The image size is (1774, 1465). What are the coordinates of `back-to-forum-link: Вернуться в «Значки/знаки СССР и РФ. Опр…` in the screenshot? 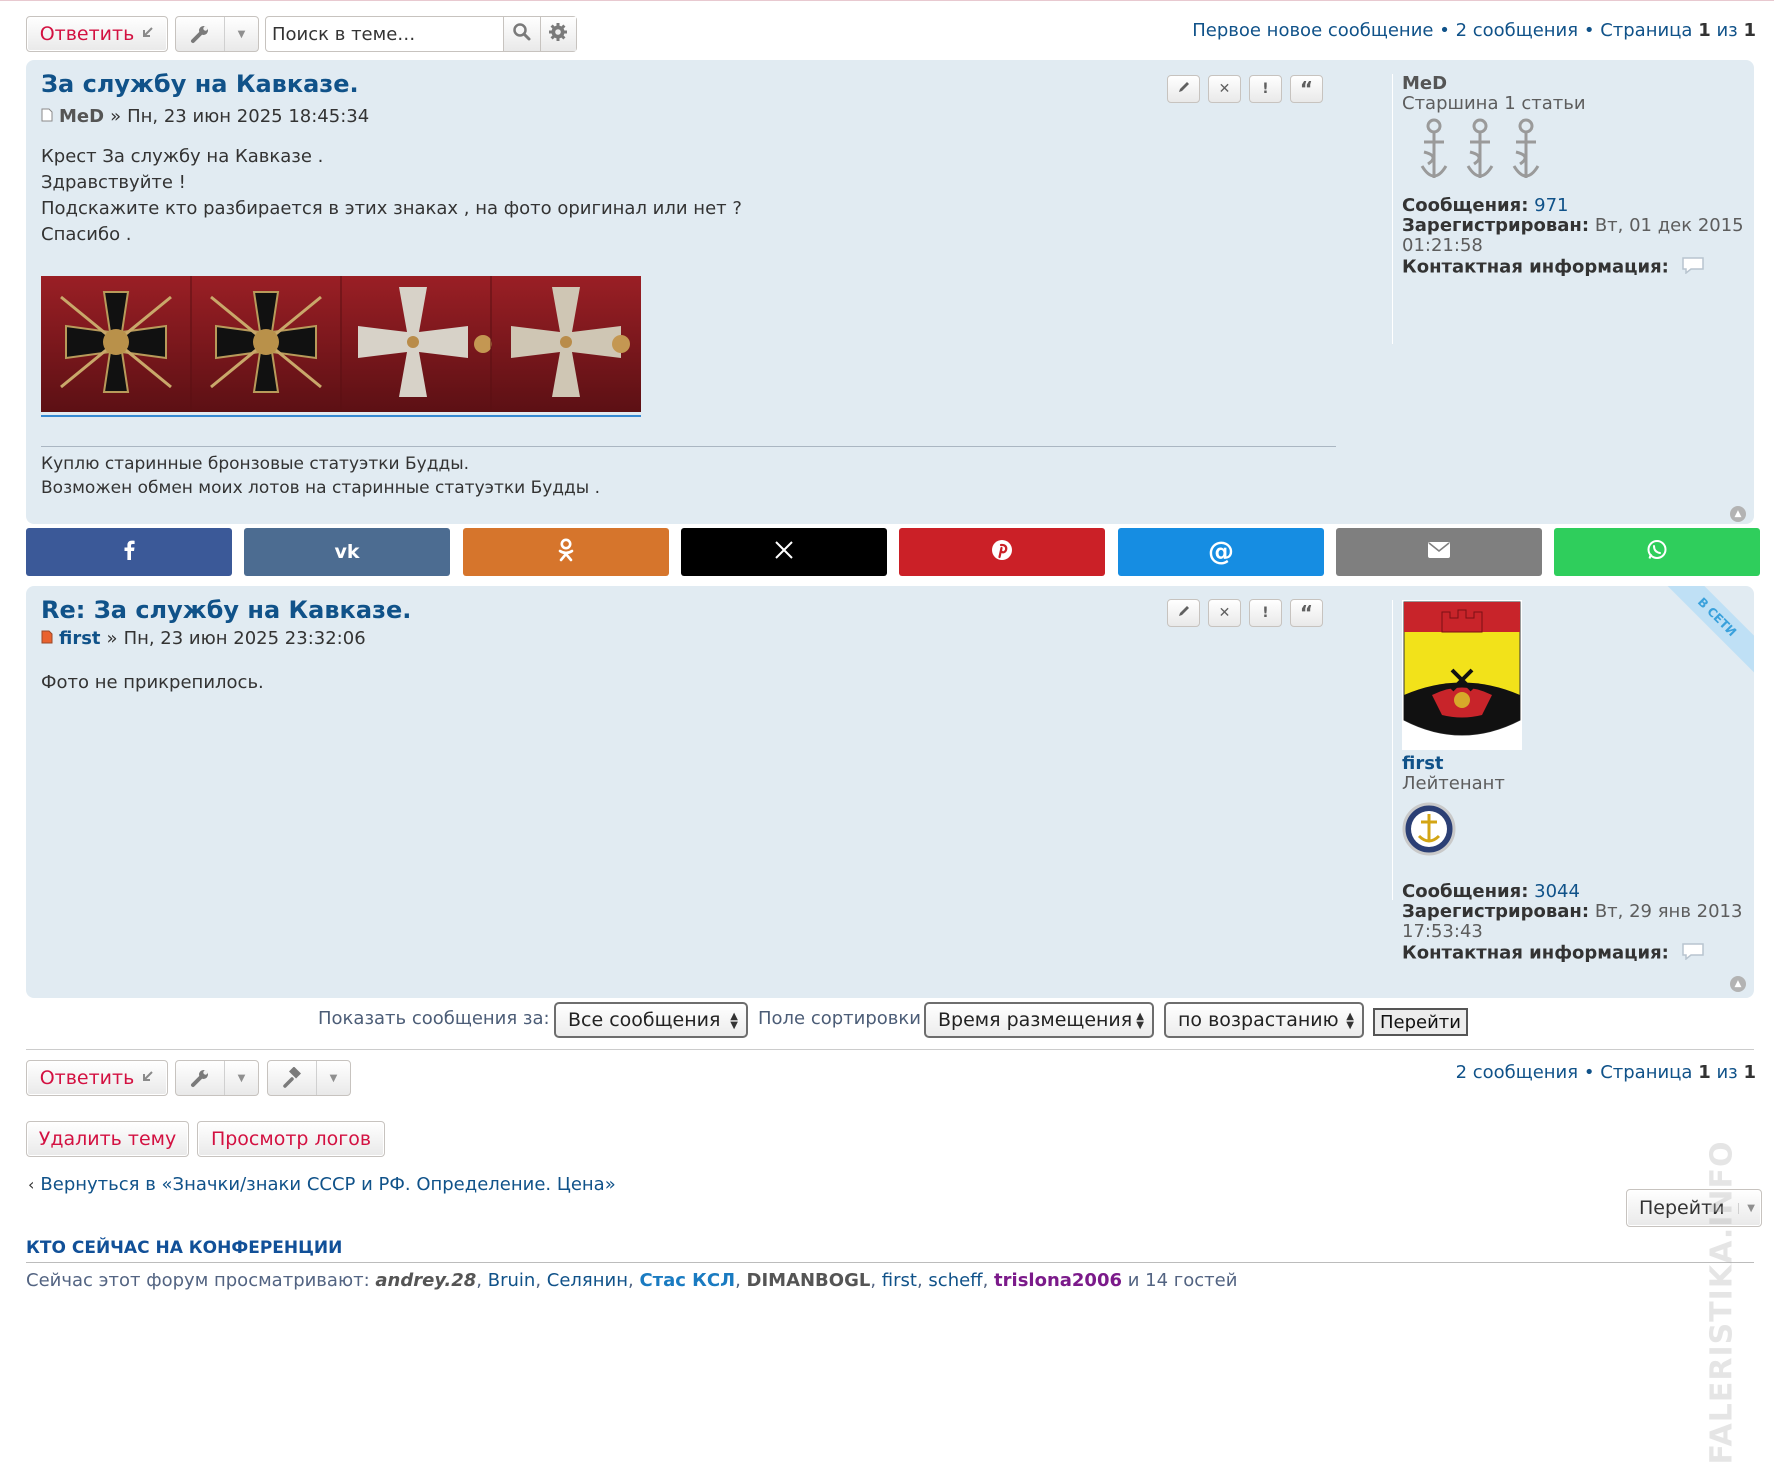 It's located at (327, 1184).